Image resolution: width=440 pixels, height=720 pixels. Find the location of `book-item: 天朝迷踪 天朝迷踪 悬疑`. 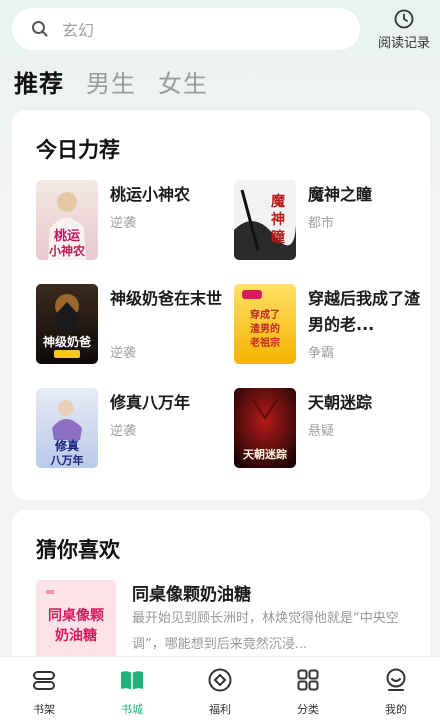

book-item: 天朝迷踪 天朝迷踪 悬疑 is located at coordinates (329, 428).